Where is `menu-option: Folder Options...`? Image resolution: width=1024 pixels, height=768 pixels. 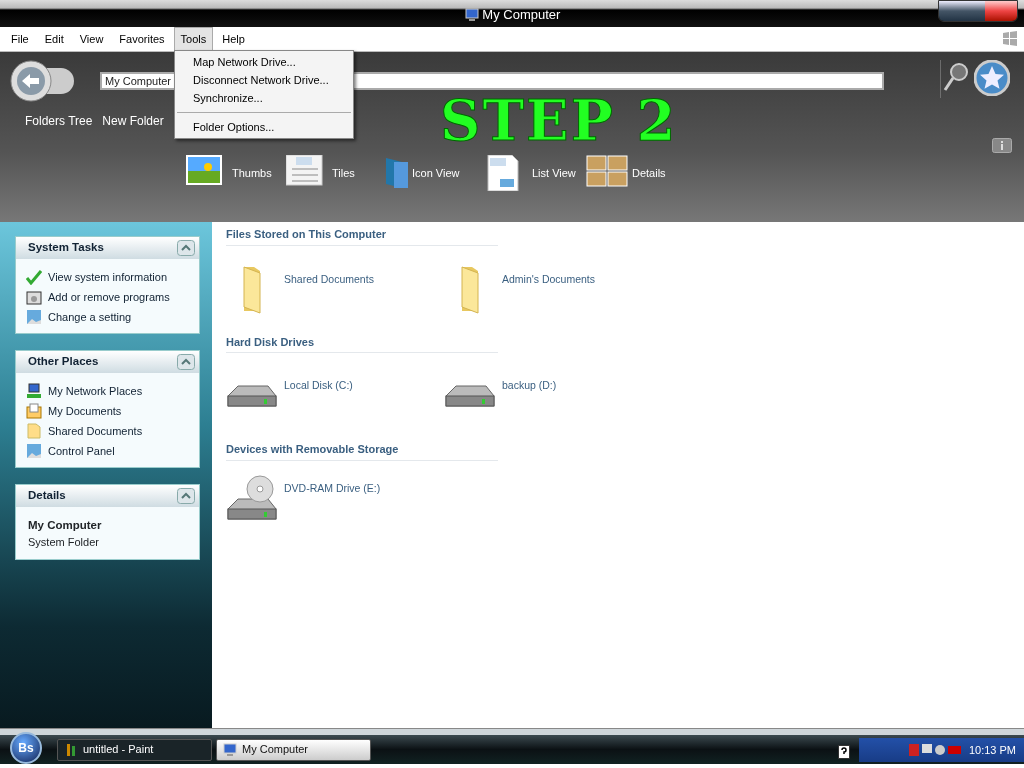 menu-option: Folder Options... is located at coordinates (264, 127).